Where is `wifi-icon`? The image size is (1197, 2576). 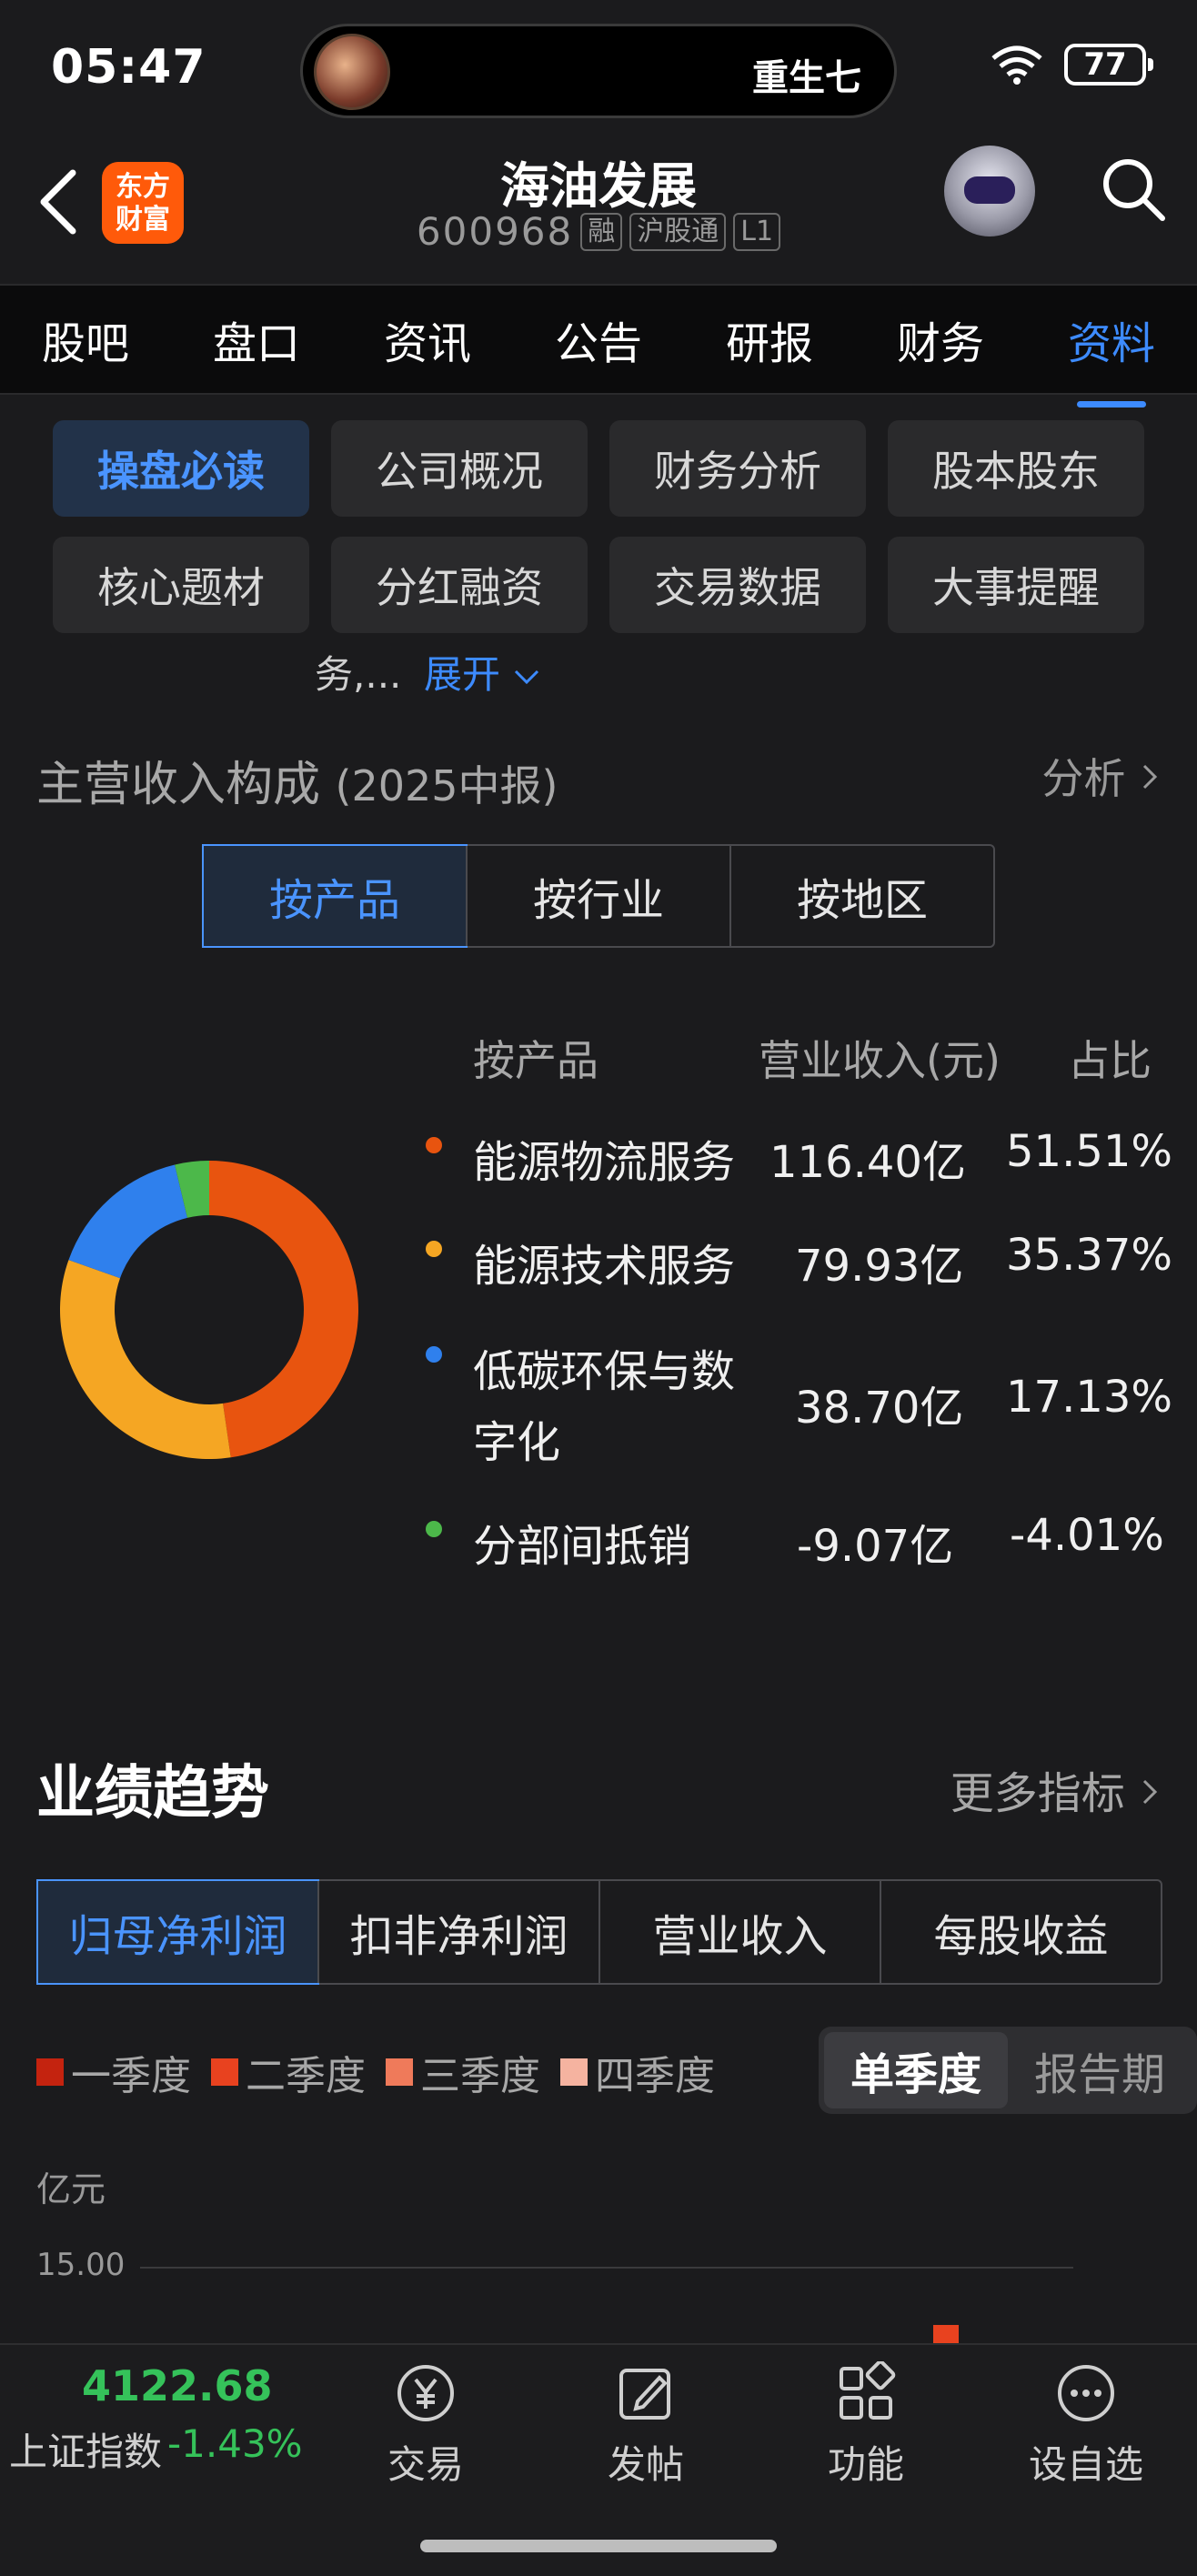 wifi-icon is located at coordinates (1016, 65).